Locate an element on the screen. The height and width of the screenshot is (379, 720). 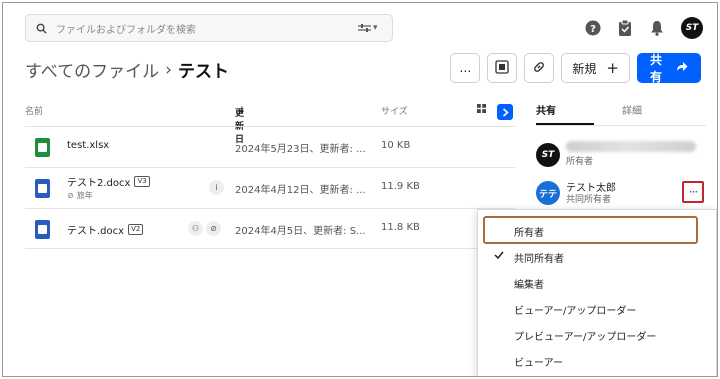
row-icons: i is located at coordinates (216, 187).